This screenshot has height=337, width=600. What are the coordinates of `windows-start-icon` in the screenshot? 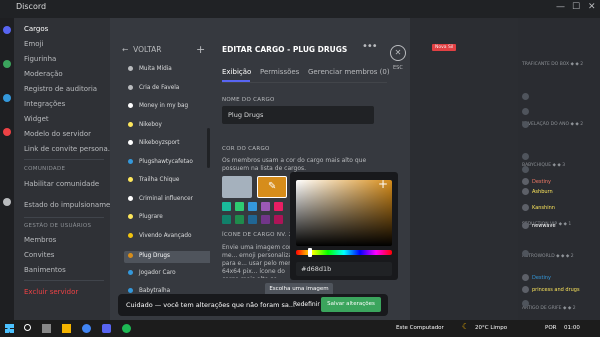 It's located at (9, 328).